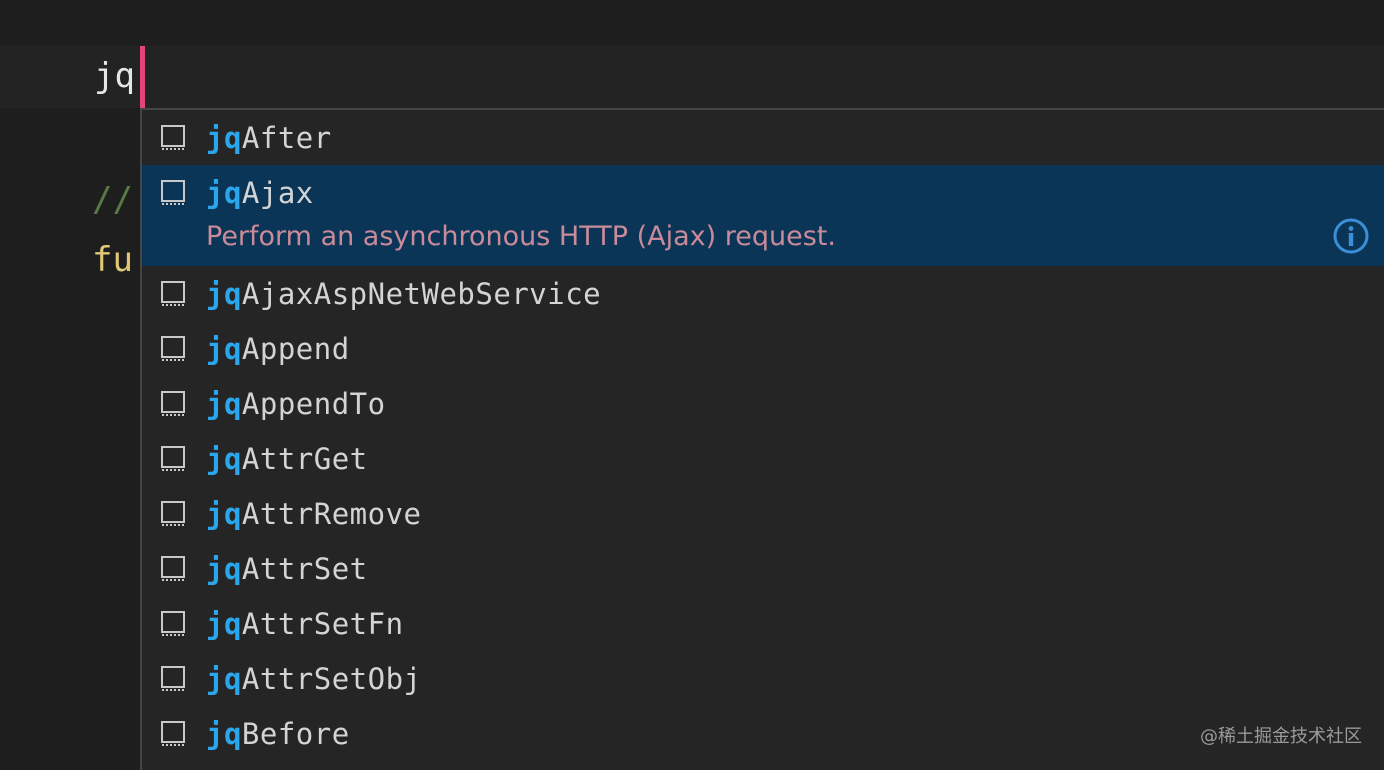 Image resolution: width=1384 pixels, height=770 pixels. Describe the element at coordinates (295, 348) in the screenshot. I see `suggestion-label-rest: Append` at that location.